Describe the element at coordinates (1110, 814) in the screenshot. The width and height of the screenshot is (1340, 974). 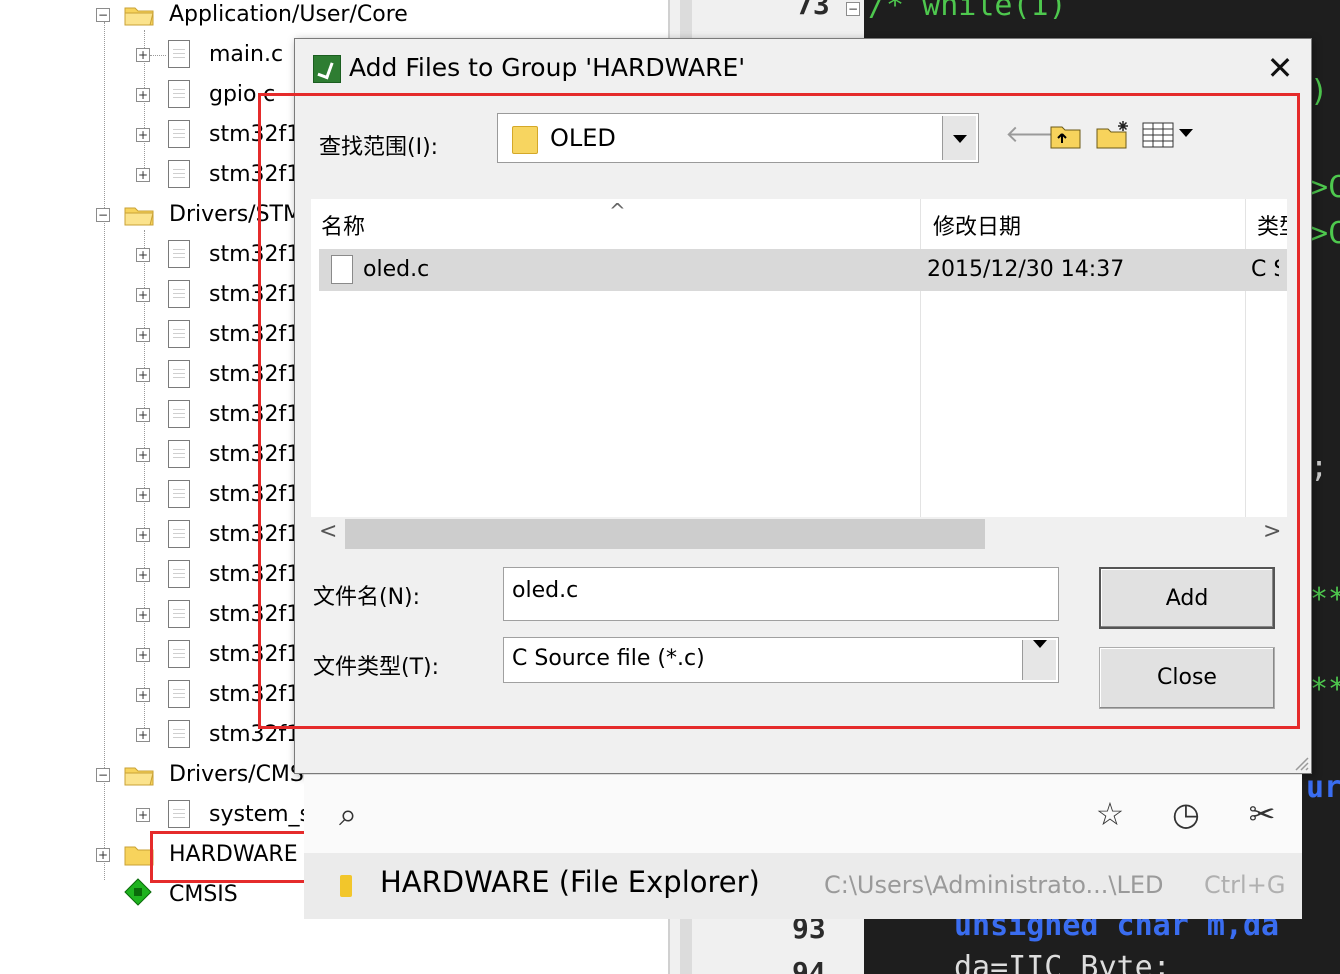
I see `star-icon: ☆` at that location.